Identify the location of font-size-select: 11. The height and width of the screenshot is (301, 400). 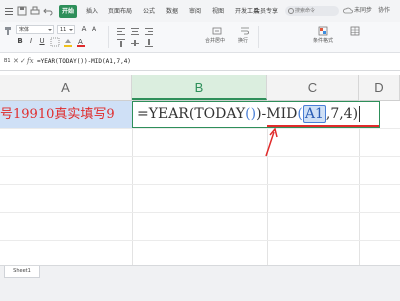
(66, 29).